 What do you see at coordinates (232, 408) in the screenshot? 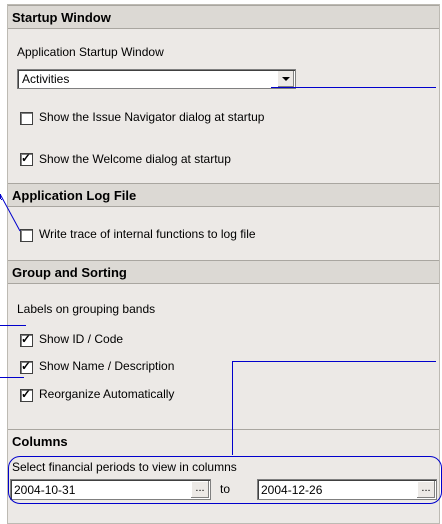
I see `callout-line-columns-v` at bounding box center [232, 408].